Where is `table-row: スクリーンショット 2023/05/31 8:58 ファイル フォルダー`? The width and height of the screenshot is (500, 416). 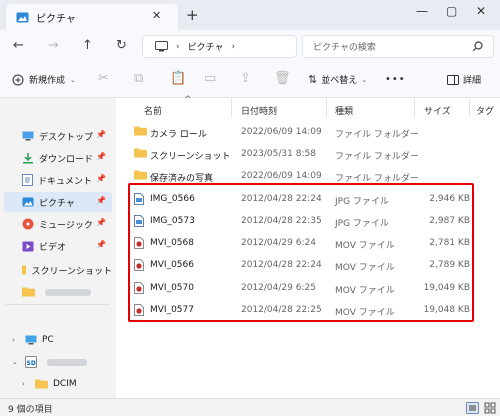 table-row: スクリーンショット 2023/05/31 8:58 ファイル フォルダー is located at coordinates (308, 155).